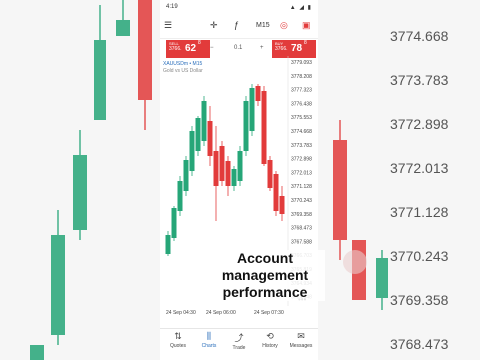 The width and height of the screenshot is (480, 360). Describe the element at coordinates (270, 336) in the screenshot. I see `history-icon: ⟲` at that location.